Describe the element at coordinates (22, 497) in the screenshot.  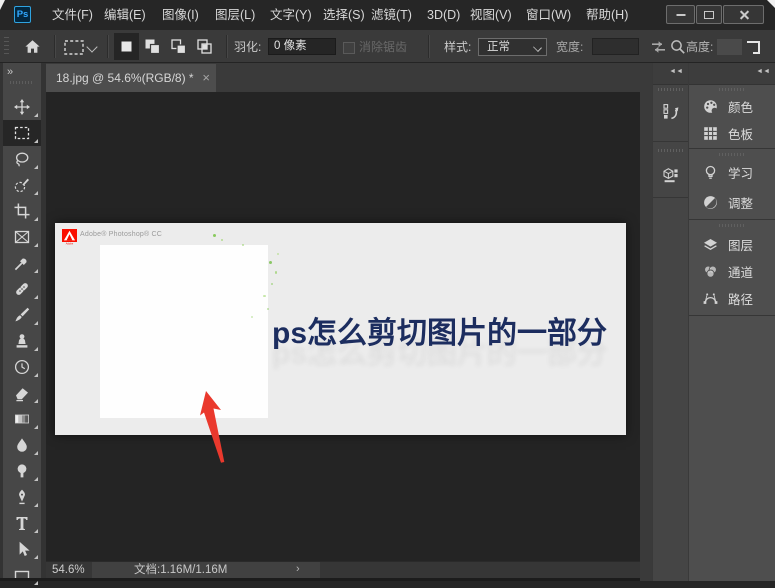
I see `pen-tool` at that location.